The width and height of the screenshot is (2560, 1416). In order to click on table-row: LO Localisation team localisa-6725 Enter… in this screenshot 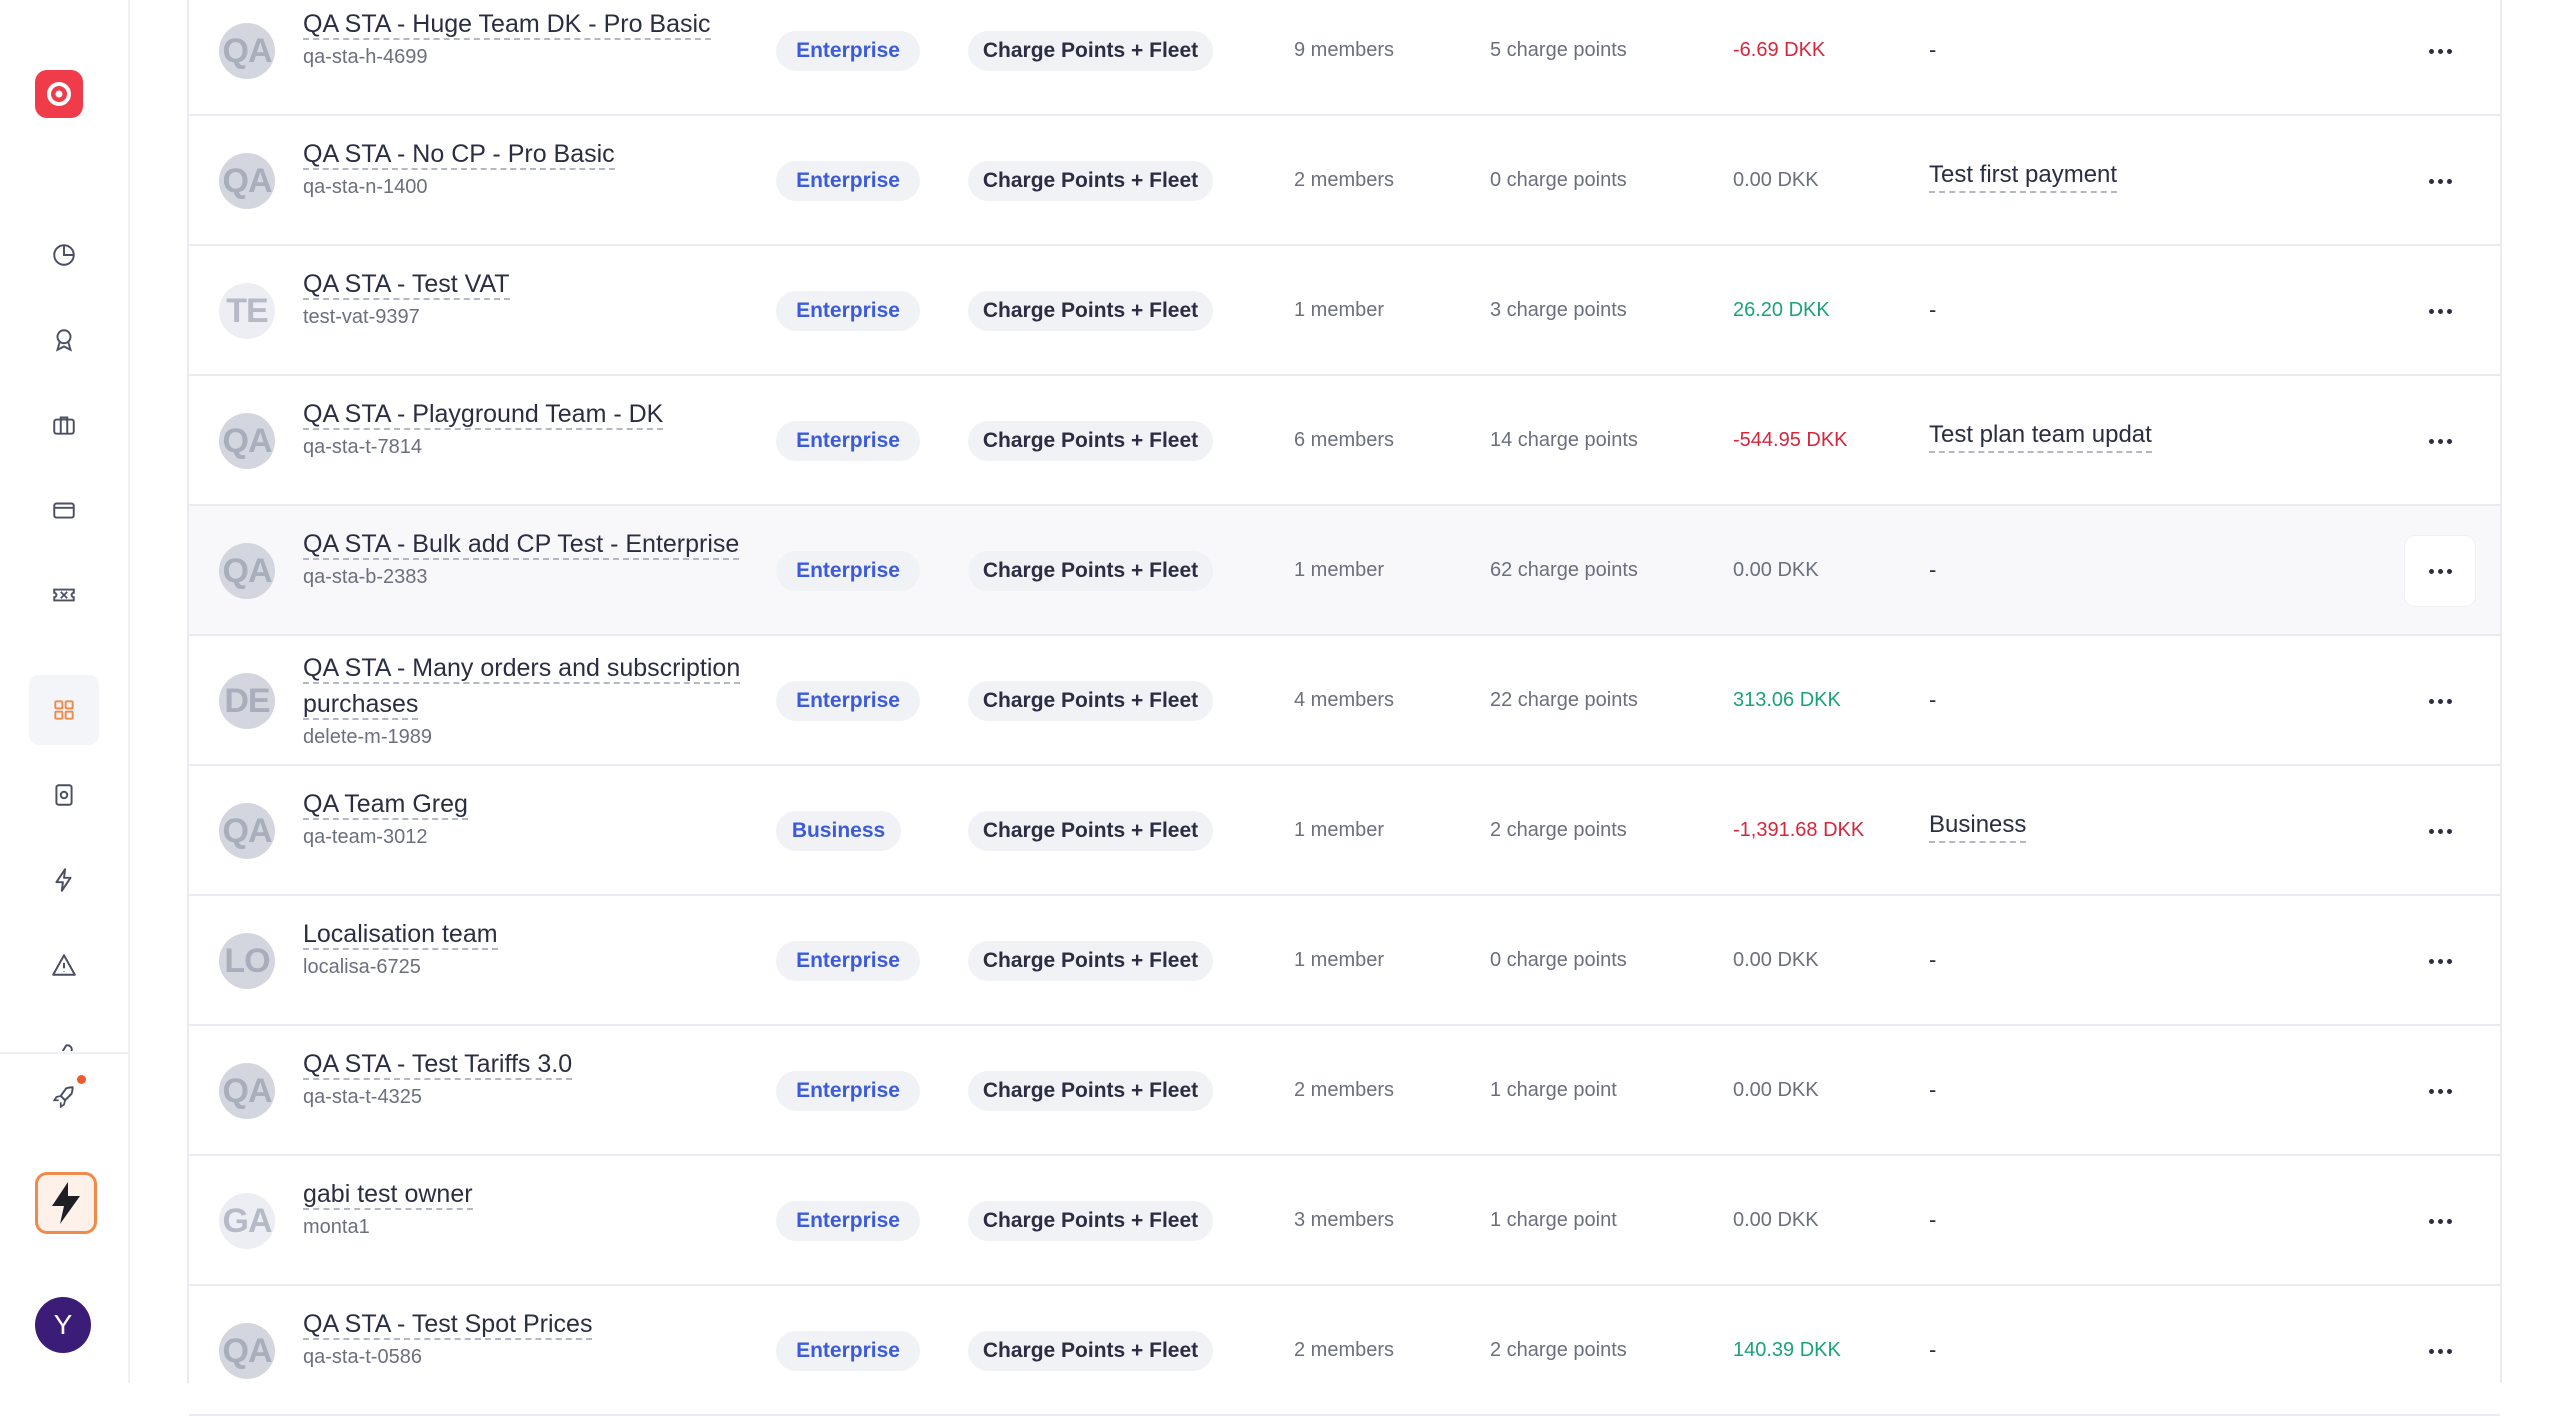, I will do `click(1344, 961)`.